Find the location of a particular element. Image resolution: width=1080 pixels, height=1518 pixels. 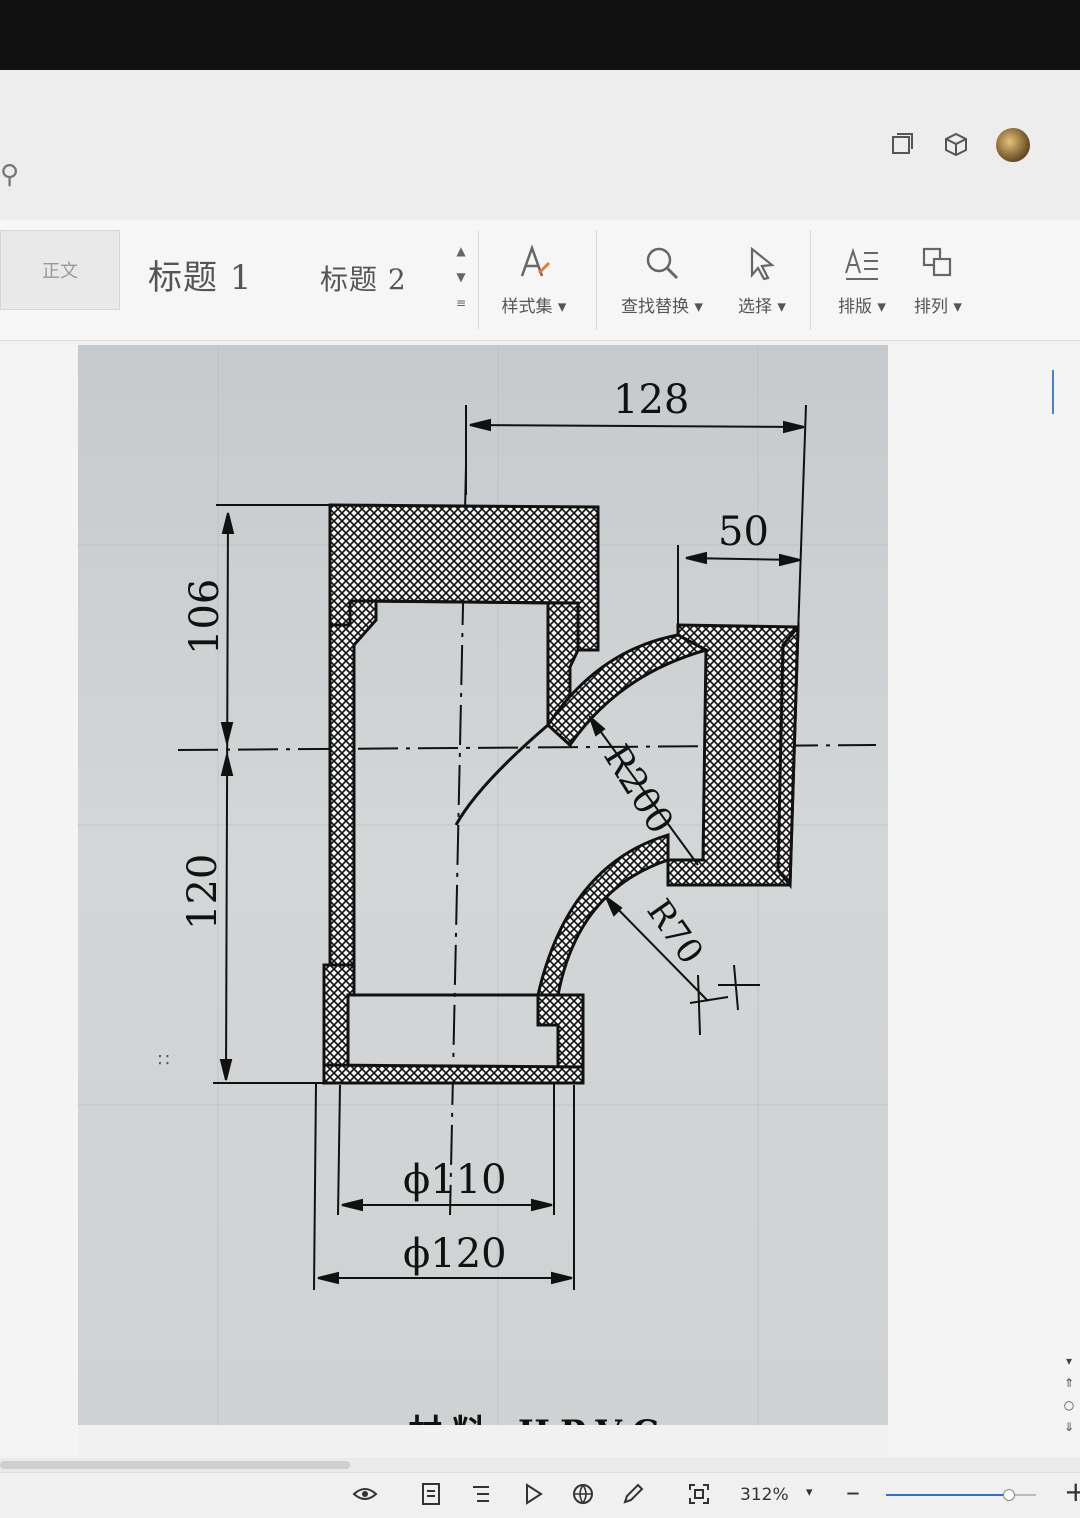

arrange-icon is located at coordinates (938, 263).